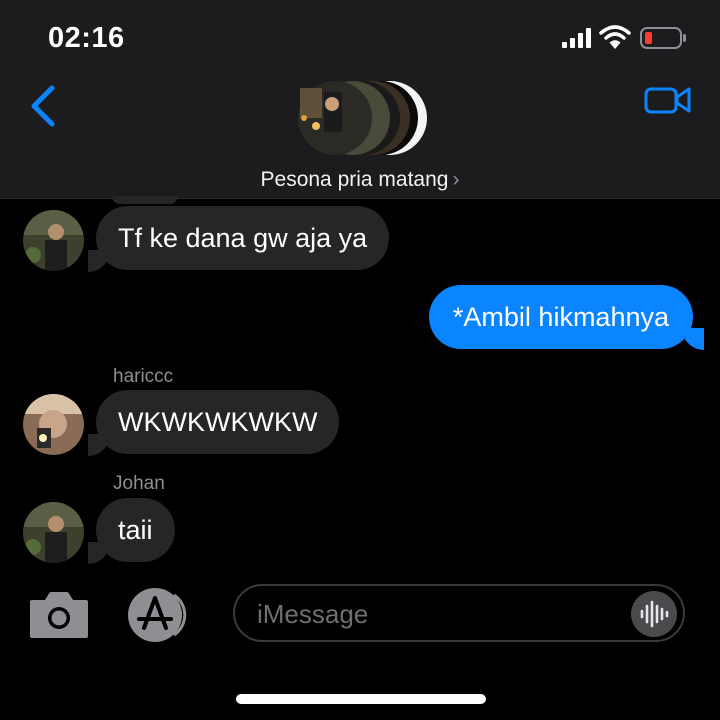 The image size is (720, 720). I want to click on sender-name: hariccc, so click(143, 376).